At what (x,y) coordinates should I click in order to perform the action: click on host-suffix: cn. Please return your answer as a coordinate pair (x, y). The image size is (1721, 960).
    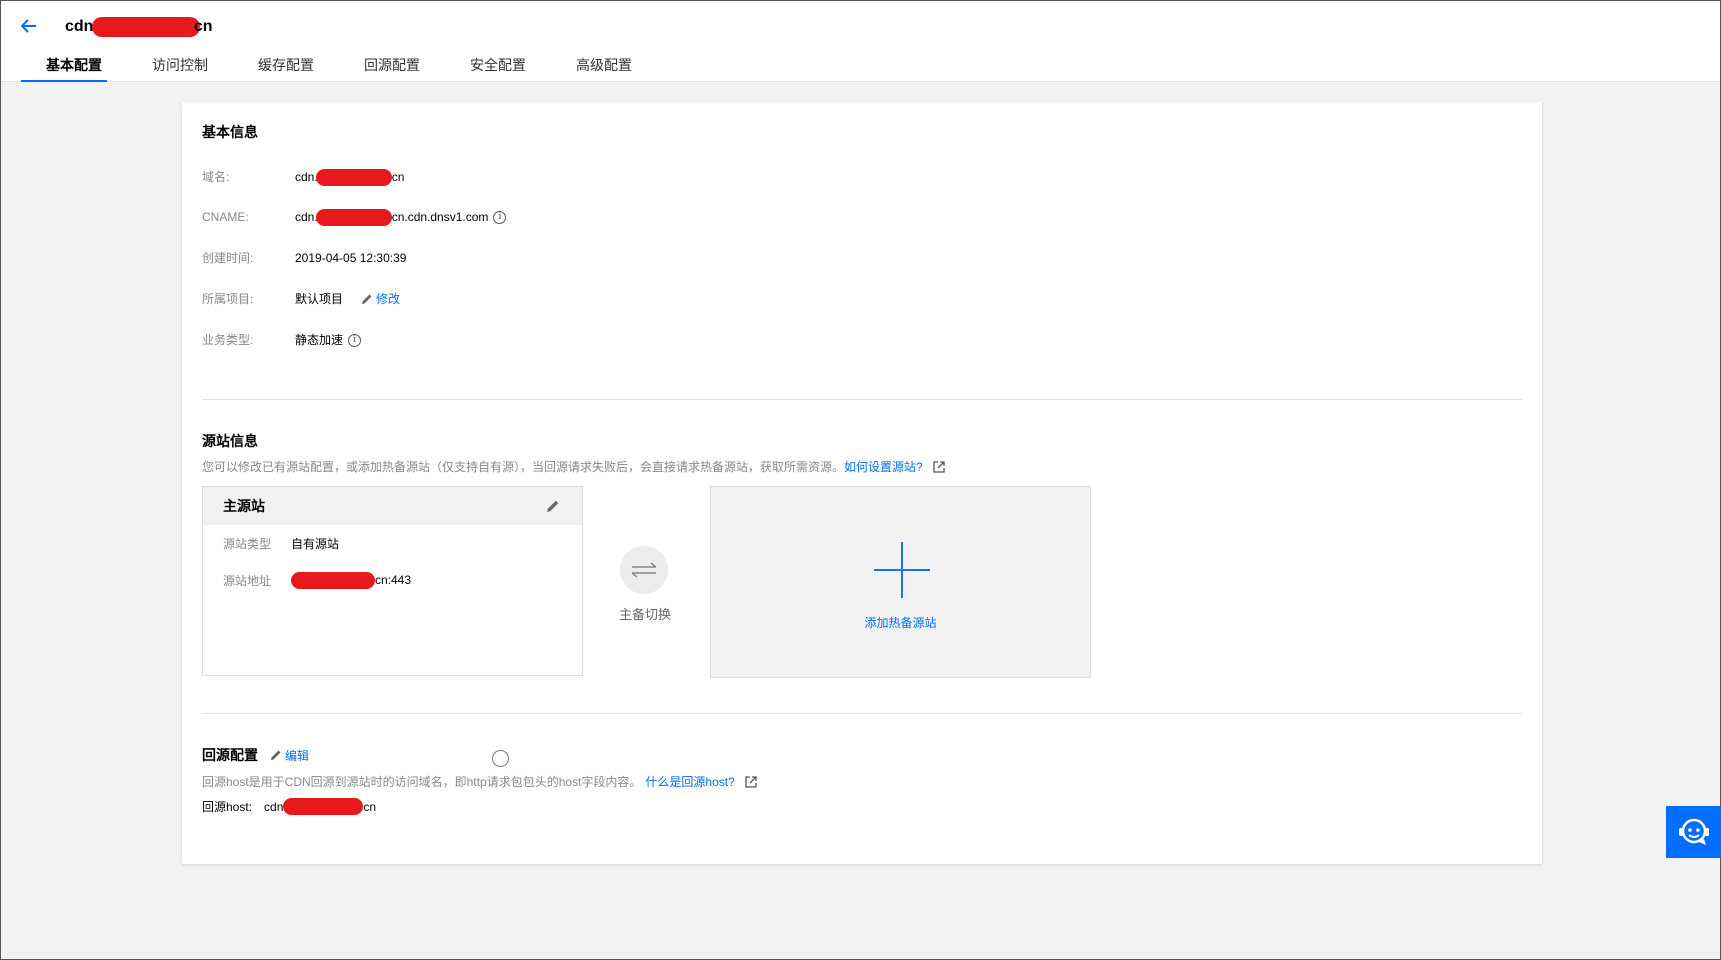
    Looking at the image, I should click on (370, 807).